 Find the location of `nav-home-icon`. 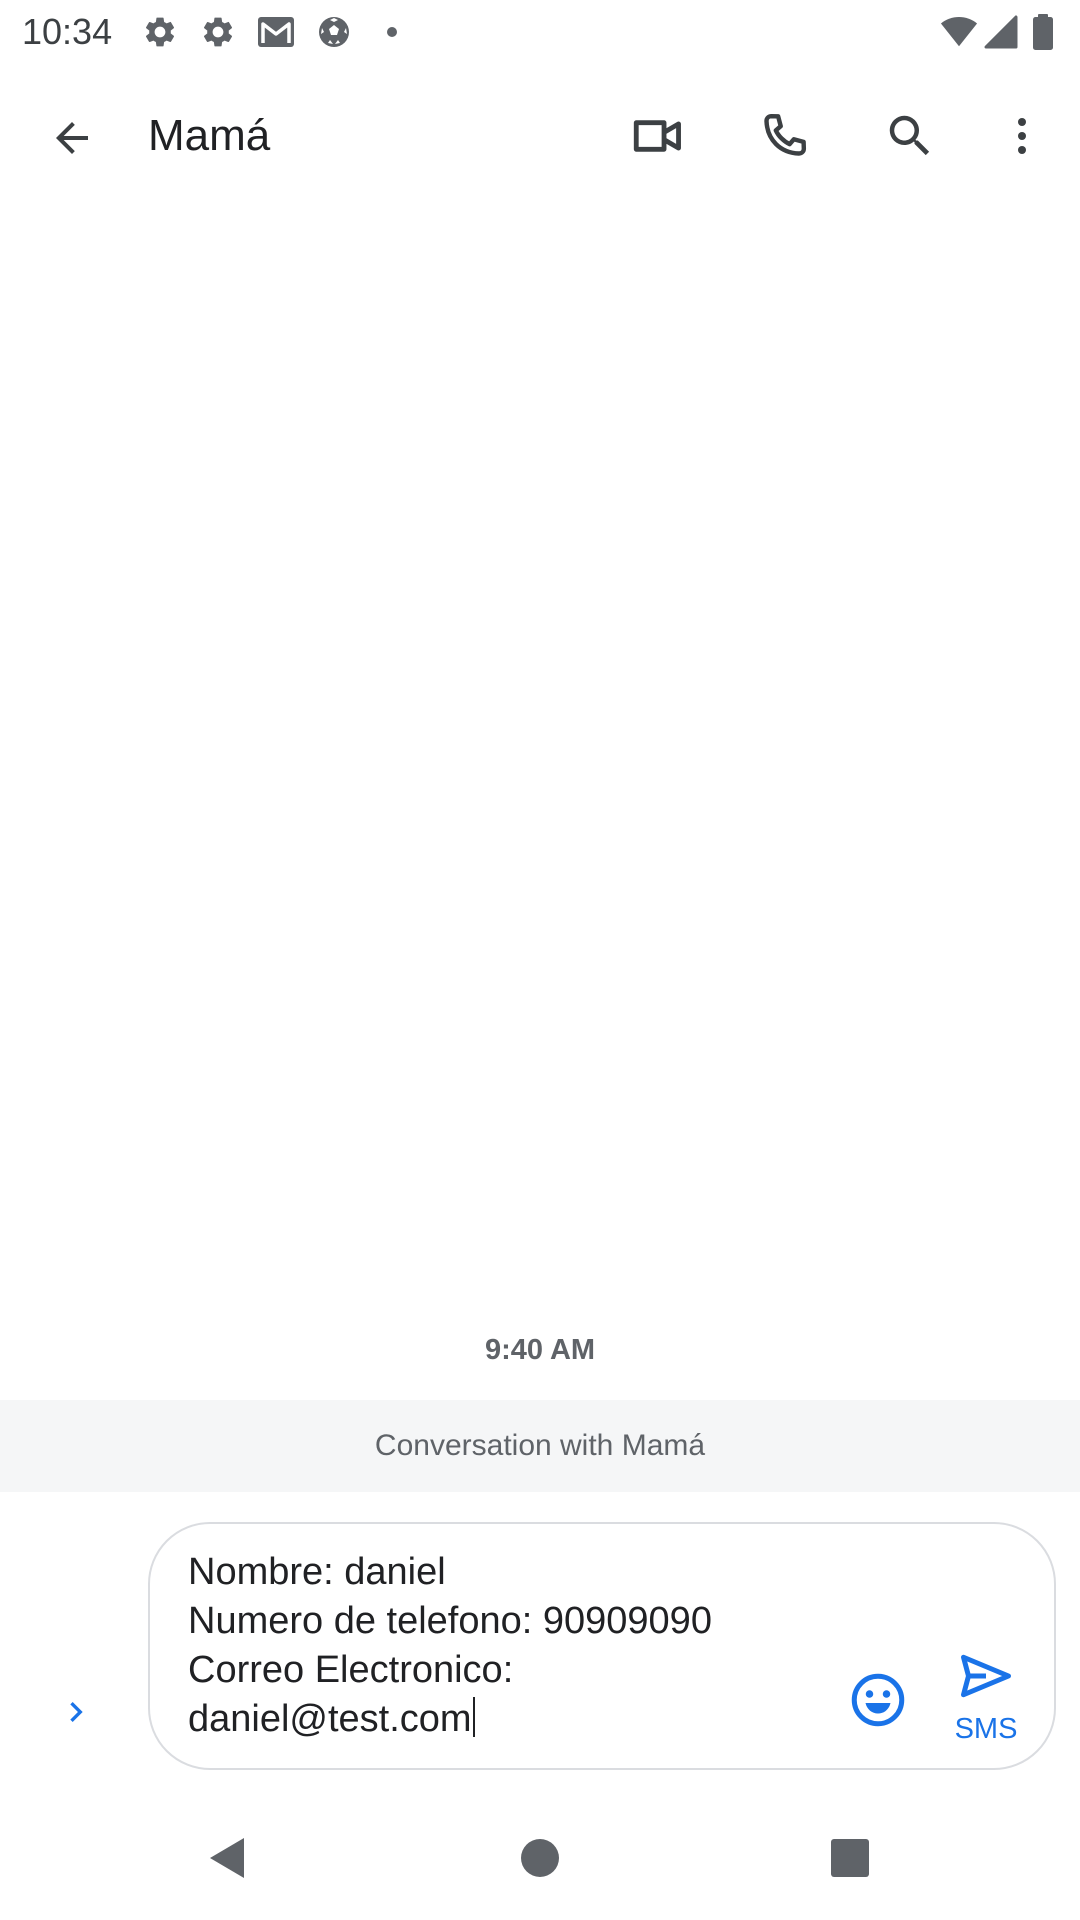

nav-home-icon is located at coordinates (540, 1858).